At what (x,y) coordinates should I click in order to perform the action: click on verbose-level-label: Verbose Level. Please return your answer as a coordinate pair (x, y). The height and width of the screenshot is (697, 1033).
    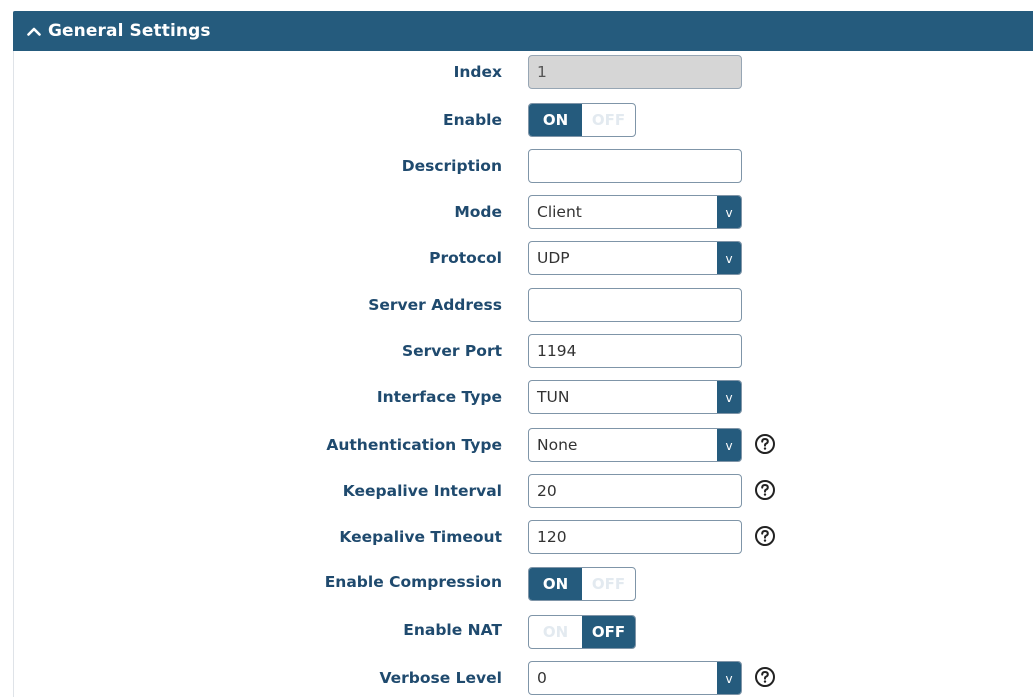
    Looking at the image, I should click on (440, 678).